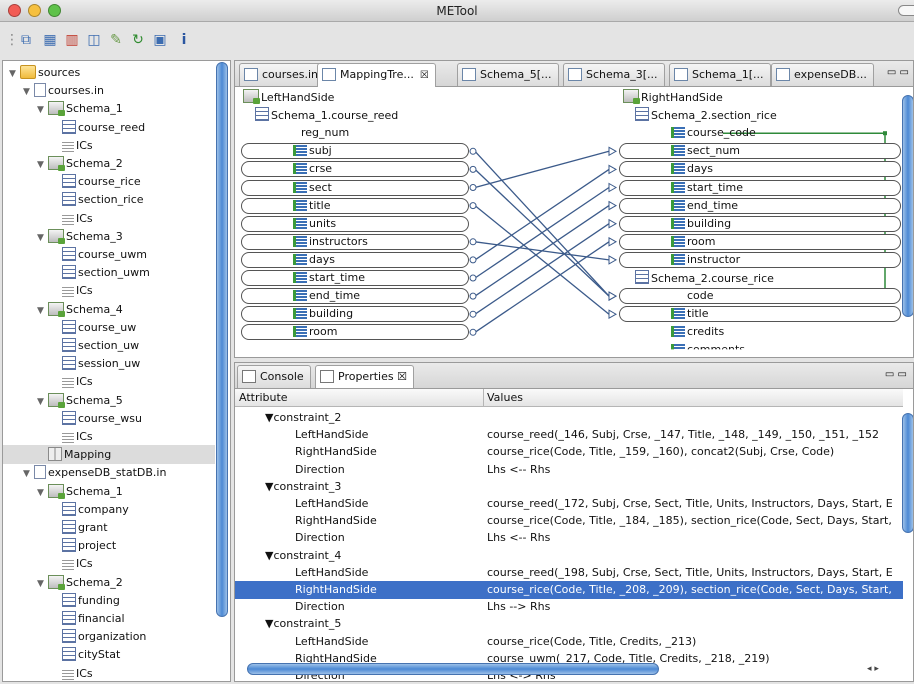 The width and height of the screenshot is (914, 684). What do you see at coordinates (326, 115) in the screenshot?
I see `left-table: Schema_1.course_reed` at bounding box center [326, 115].